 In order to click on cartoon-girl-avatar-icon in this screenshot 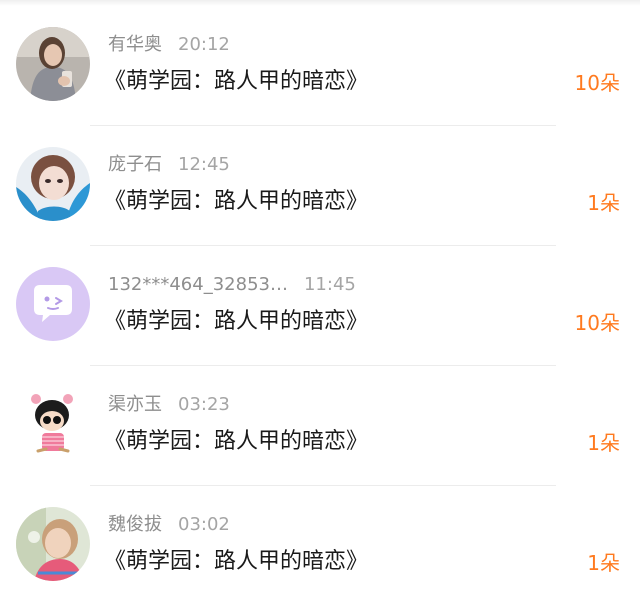, I will do `click(53, 424)`.